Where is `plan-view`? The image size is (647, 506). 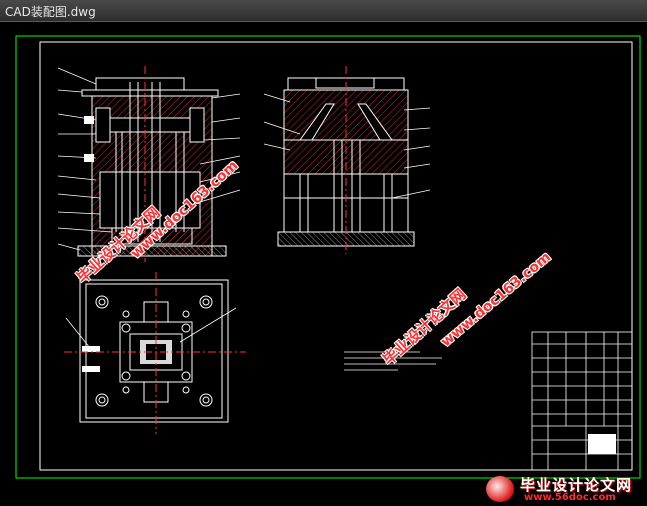
plan-view is located at coordinates (155, 353).